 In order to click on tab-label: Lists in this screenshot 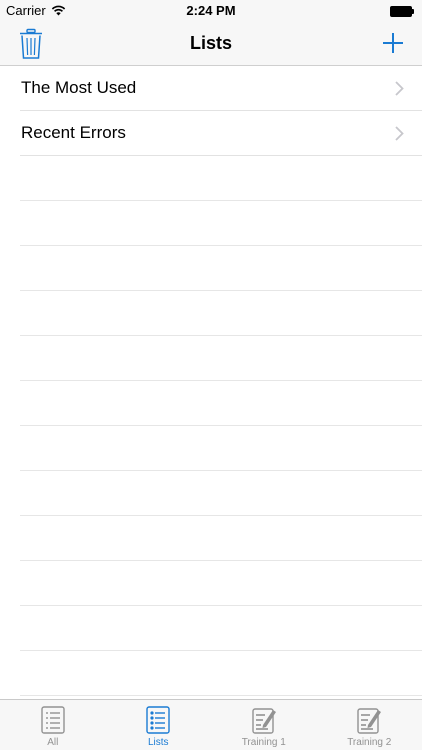, I will do `click(158, 742)`.